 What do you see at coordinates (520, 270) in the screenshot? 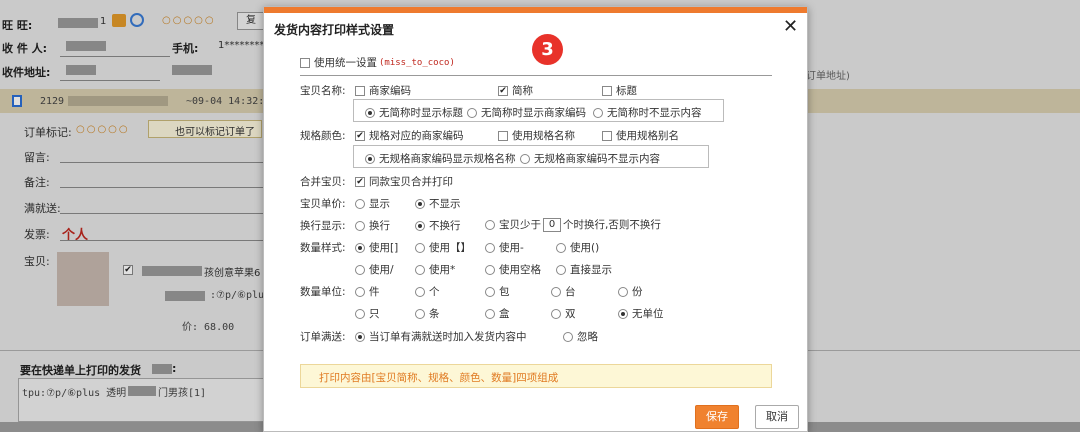
I see `option-label: 使用空格` at bounding box center [520, 270].